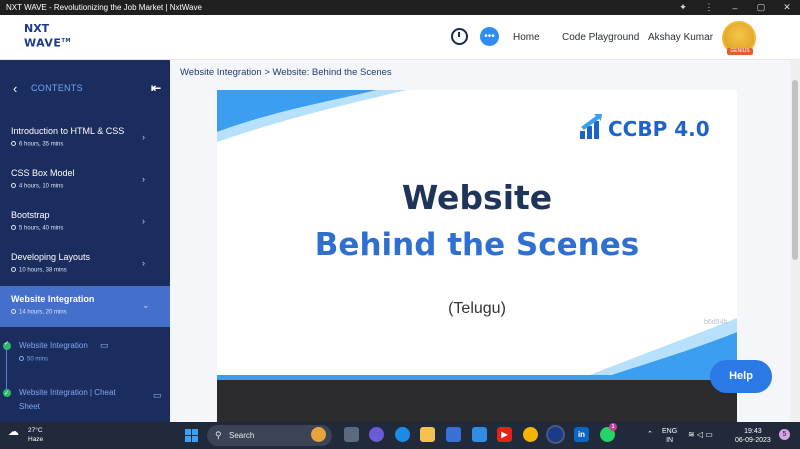 The height and width of the screenshot is (449, 800). What do you see at coordinates (608, 432) in the screenshot?
I see `whatsapp-icon: 1` at bounding box center [608, 432].